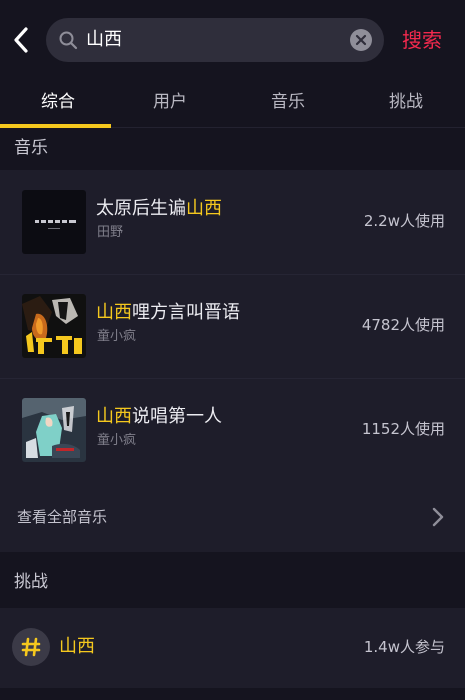  What do you see at coordinates (232, 517) in the screenshot?
I see `see-all-music-link: 查看全部音乐` at bounding box center [232, 517].